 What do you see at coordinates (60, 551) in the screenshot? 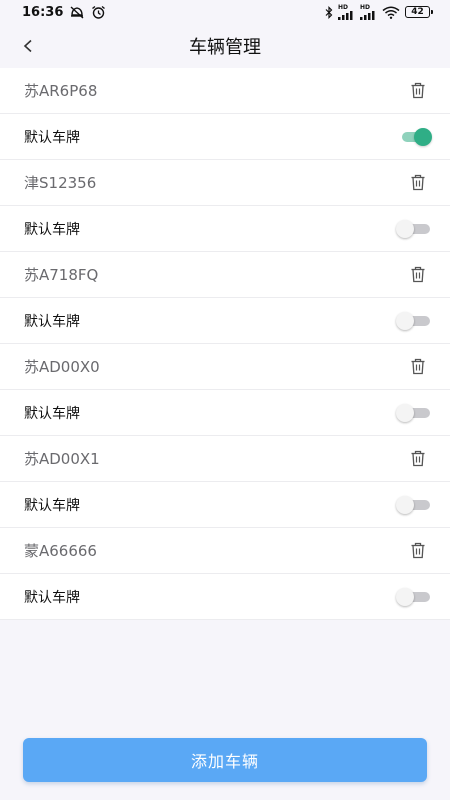
I see `plate-number: 蒙A66666` at bounding box center [60, 551].